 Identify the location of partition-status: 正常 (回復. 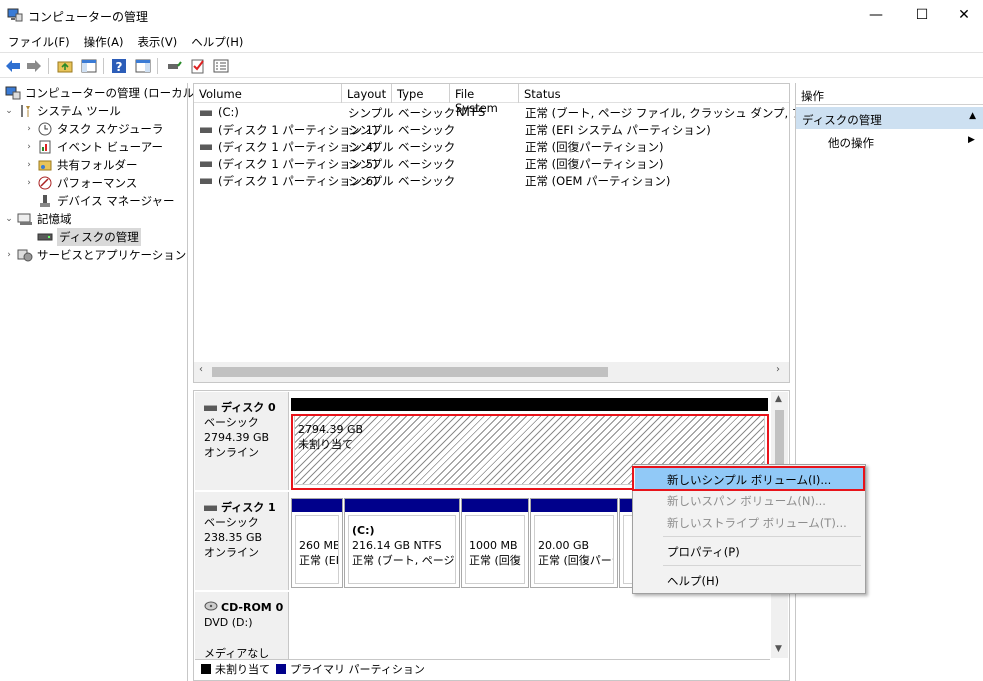
(495, 560).